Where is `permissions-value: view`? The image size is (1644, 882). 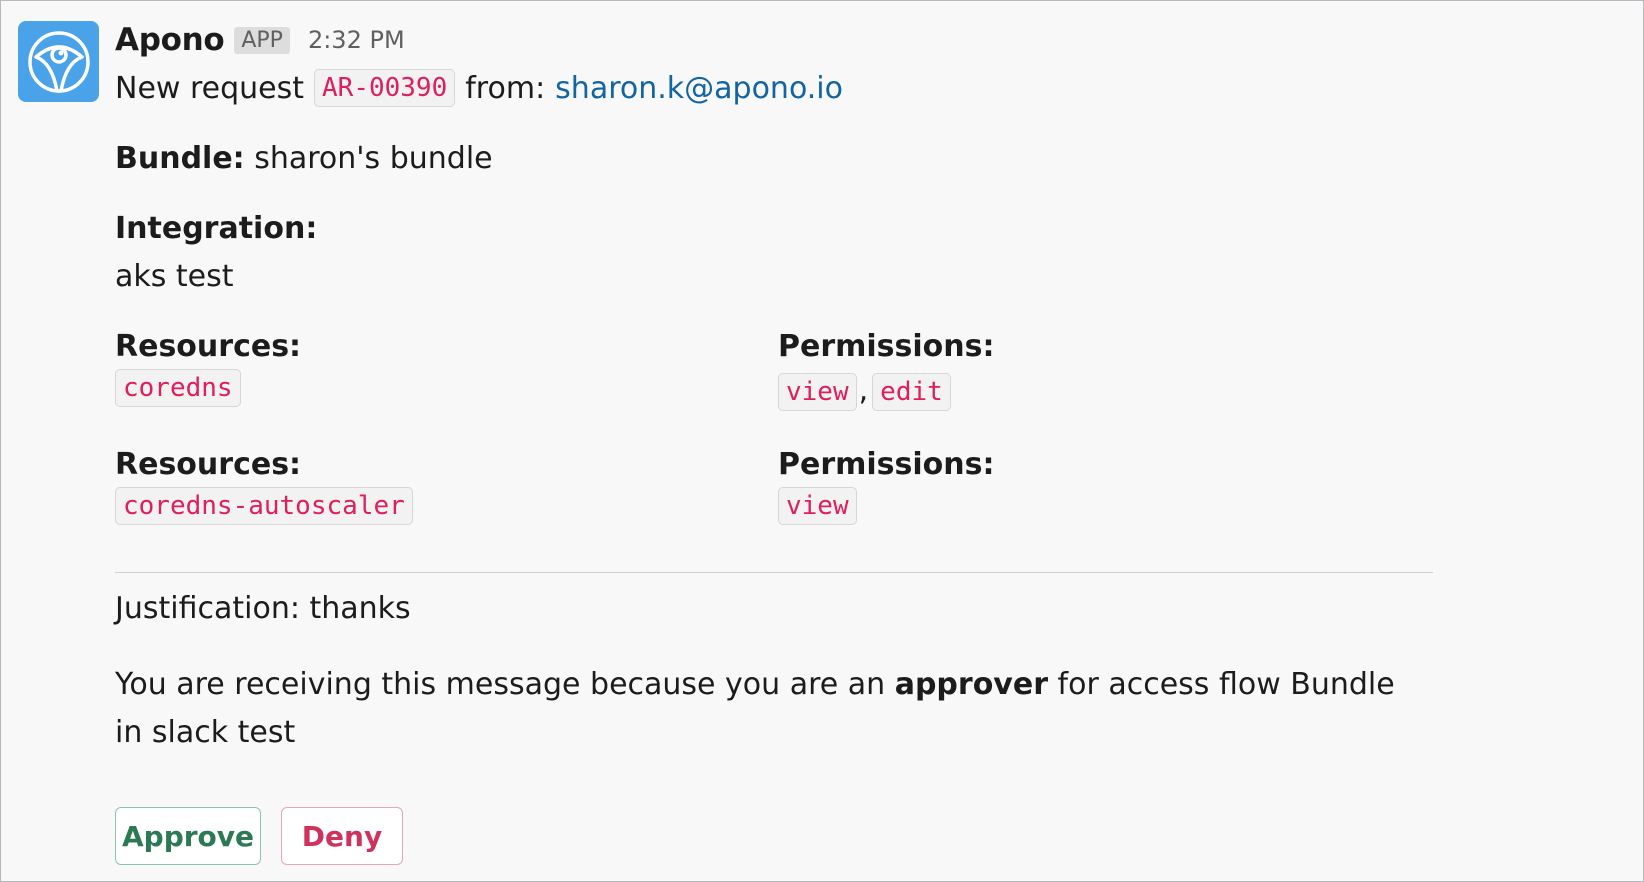
permissions-value: view is located at coordinates (817, 506).